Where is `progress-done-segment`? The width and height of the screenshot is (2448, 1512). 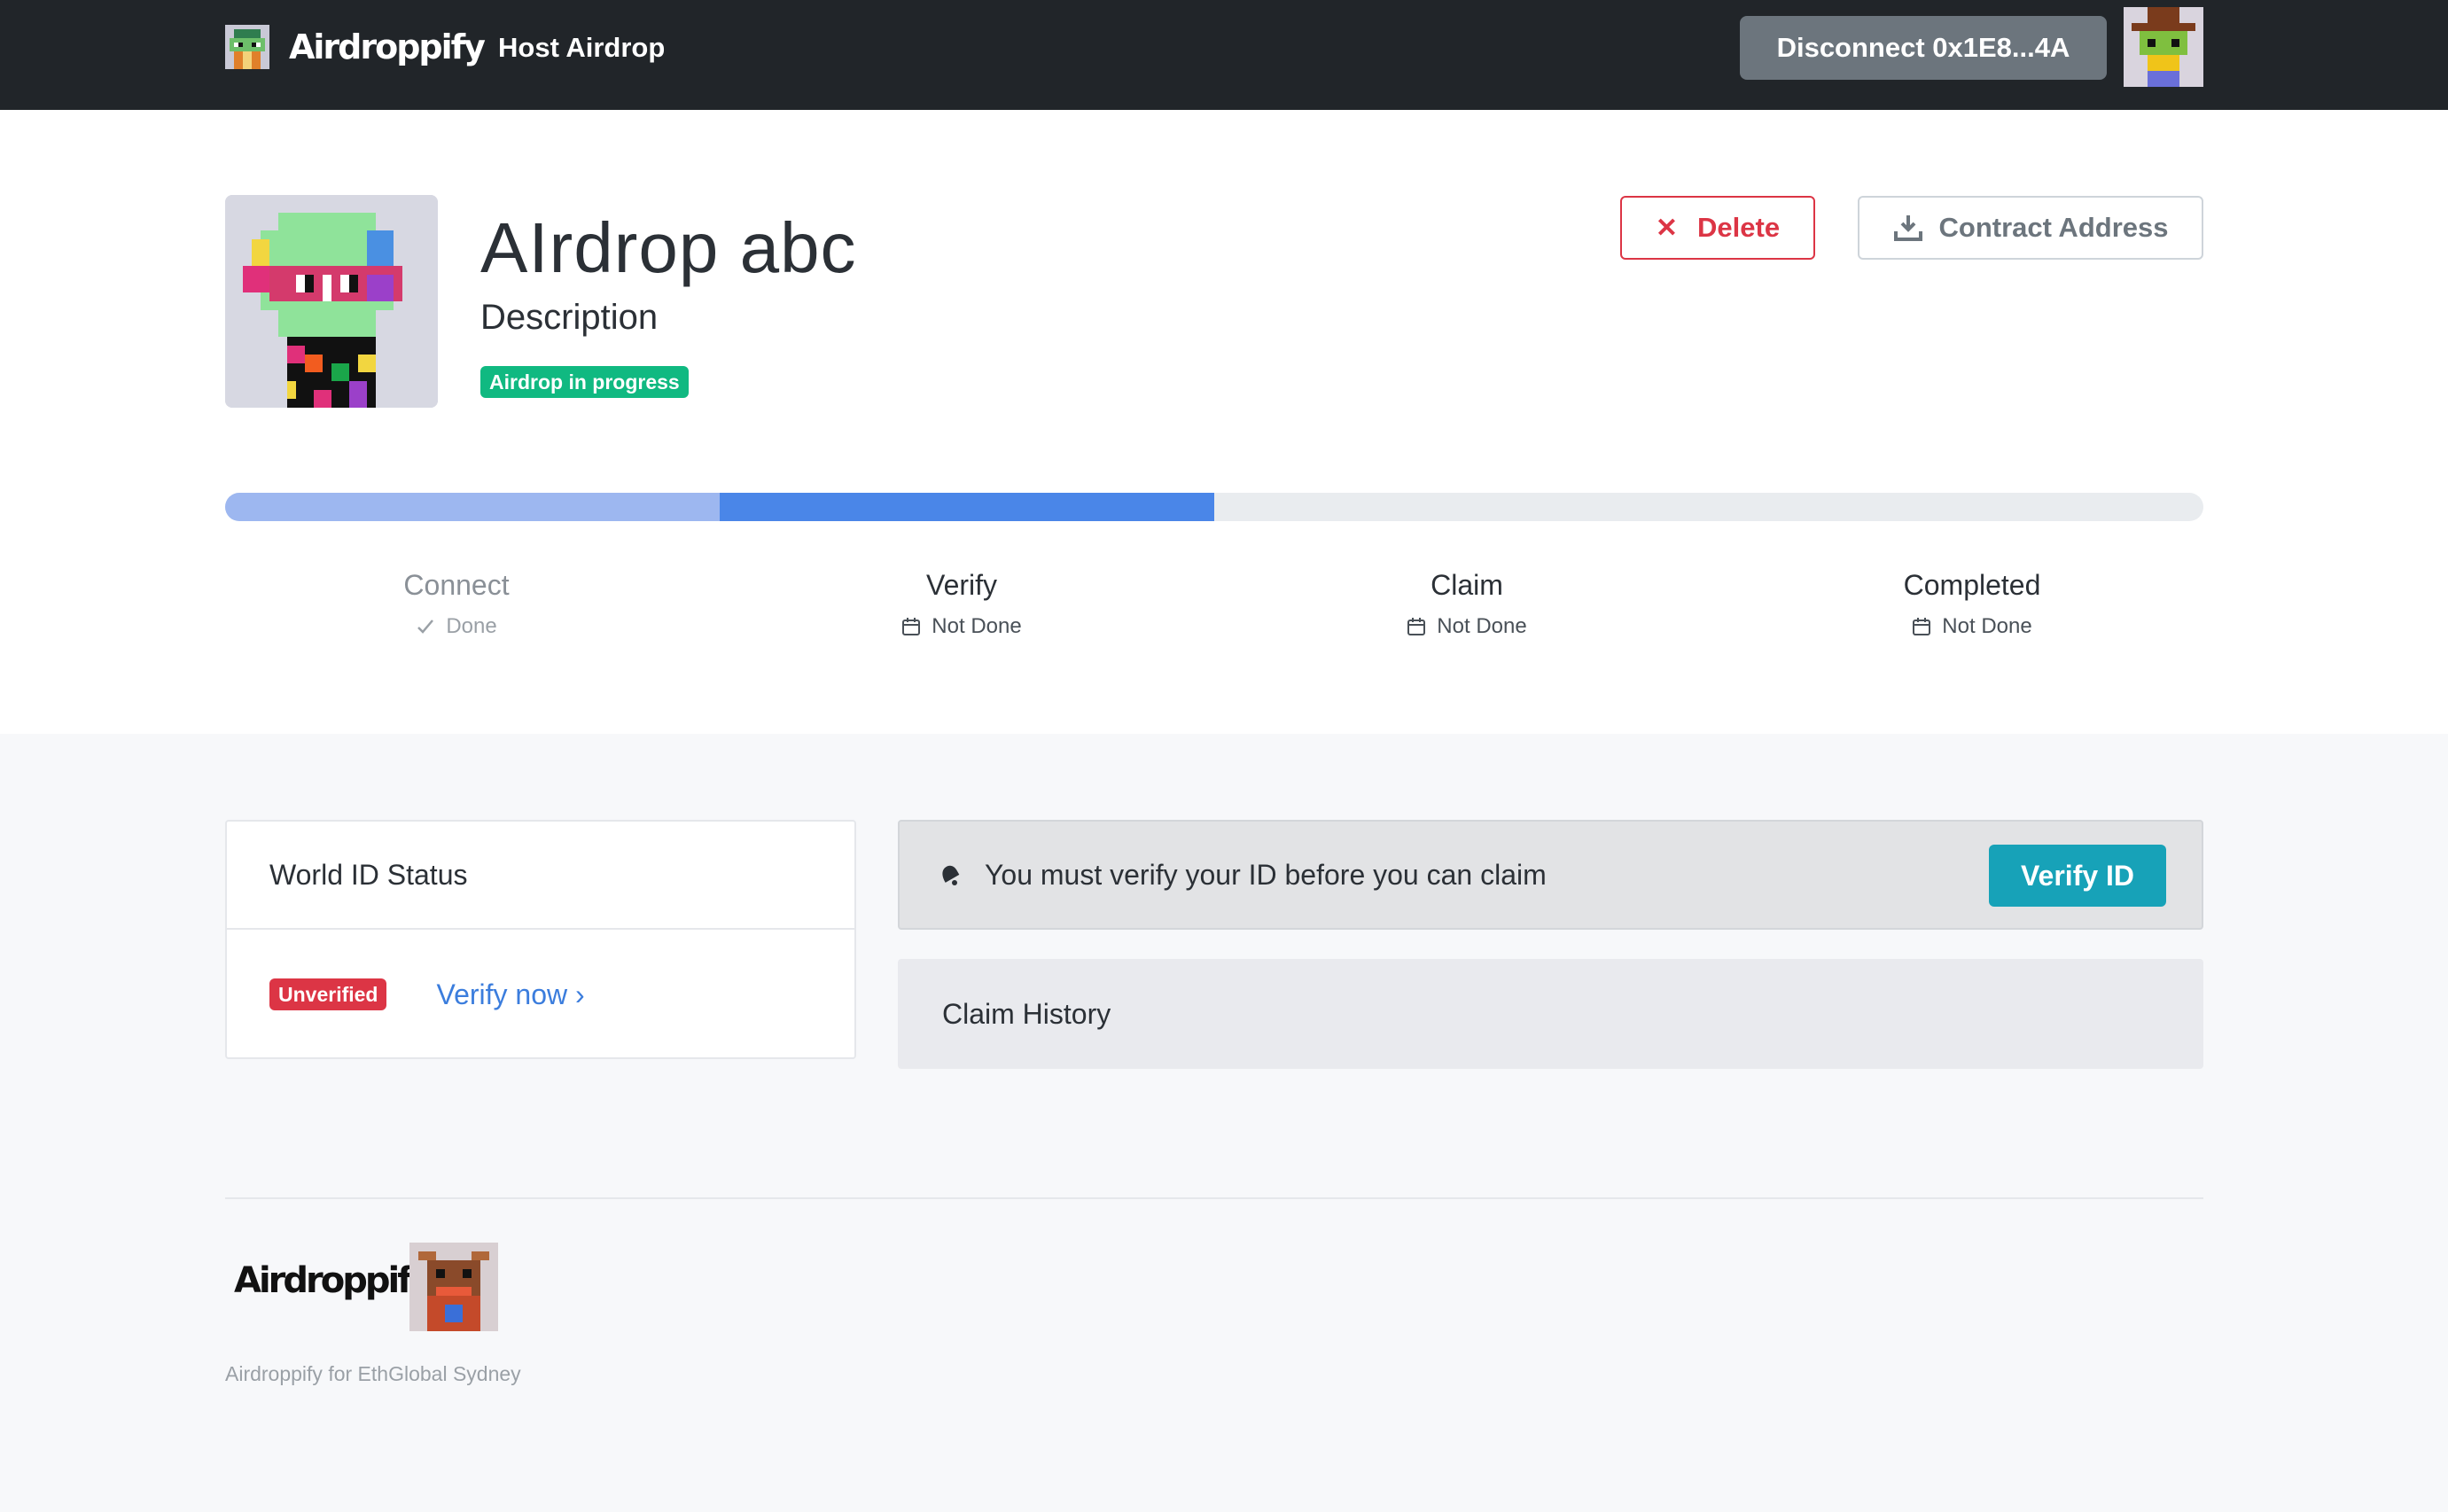 progress-done-segment is located at coordinates (472, 507).